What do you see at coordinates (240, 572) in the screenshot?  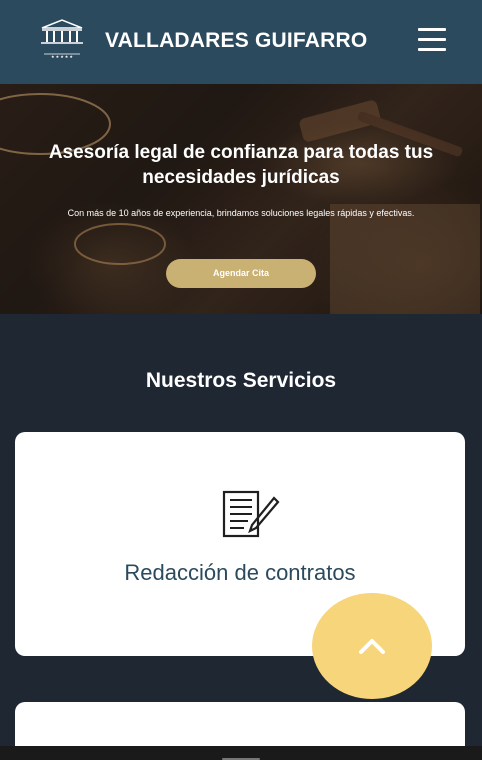 I see `service-label: Redacción de contratos` at bounding box center [240, 572].